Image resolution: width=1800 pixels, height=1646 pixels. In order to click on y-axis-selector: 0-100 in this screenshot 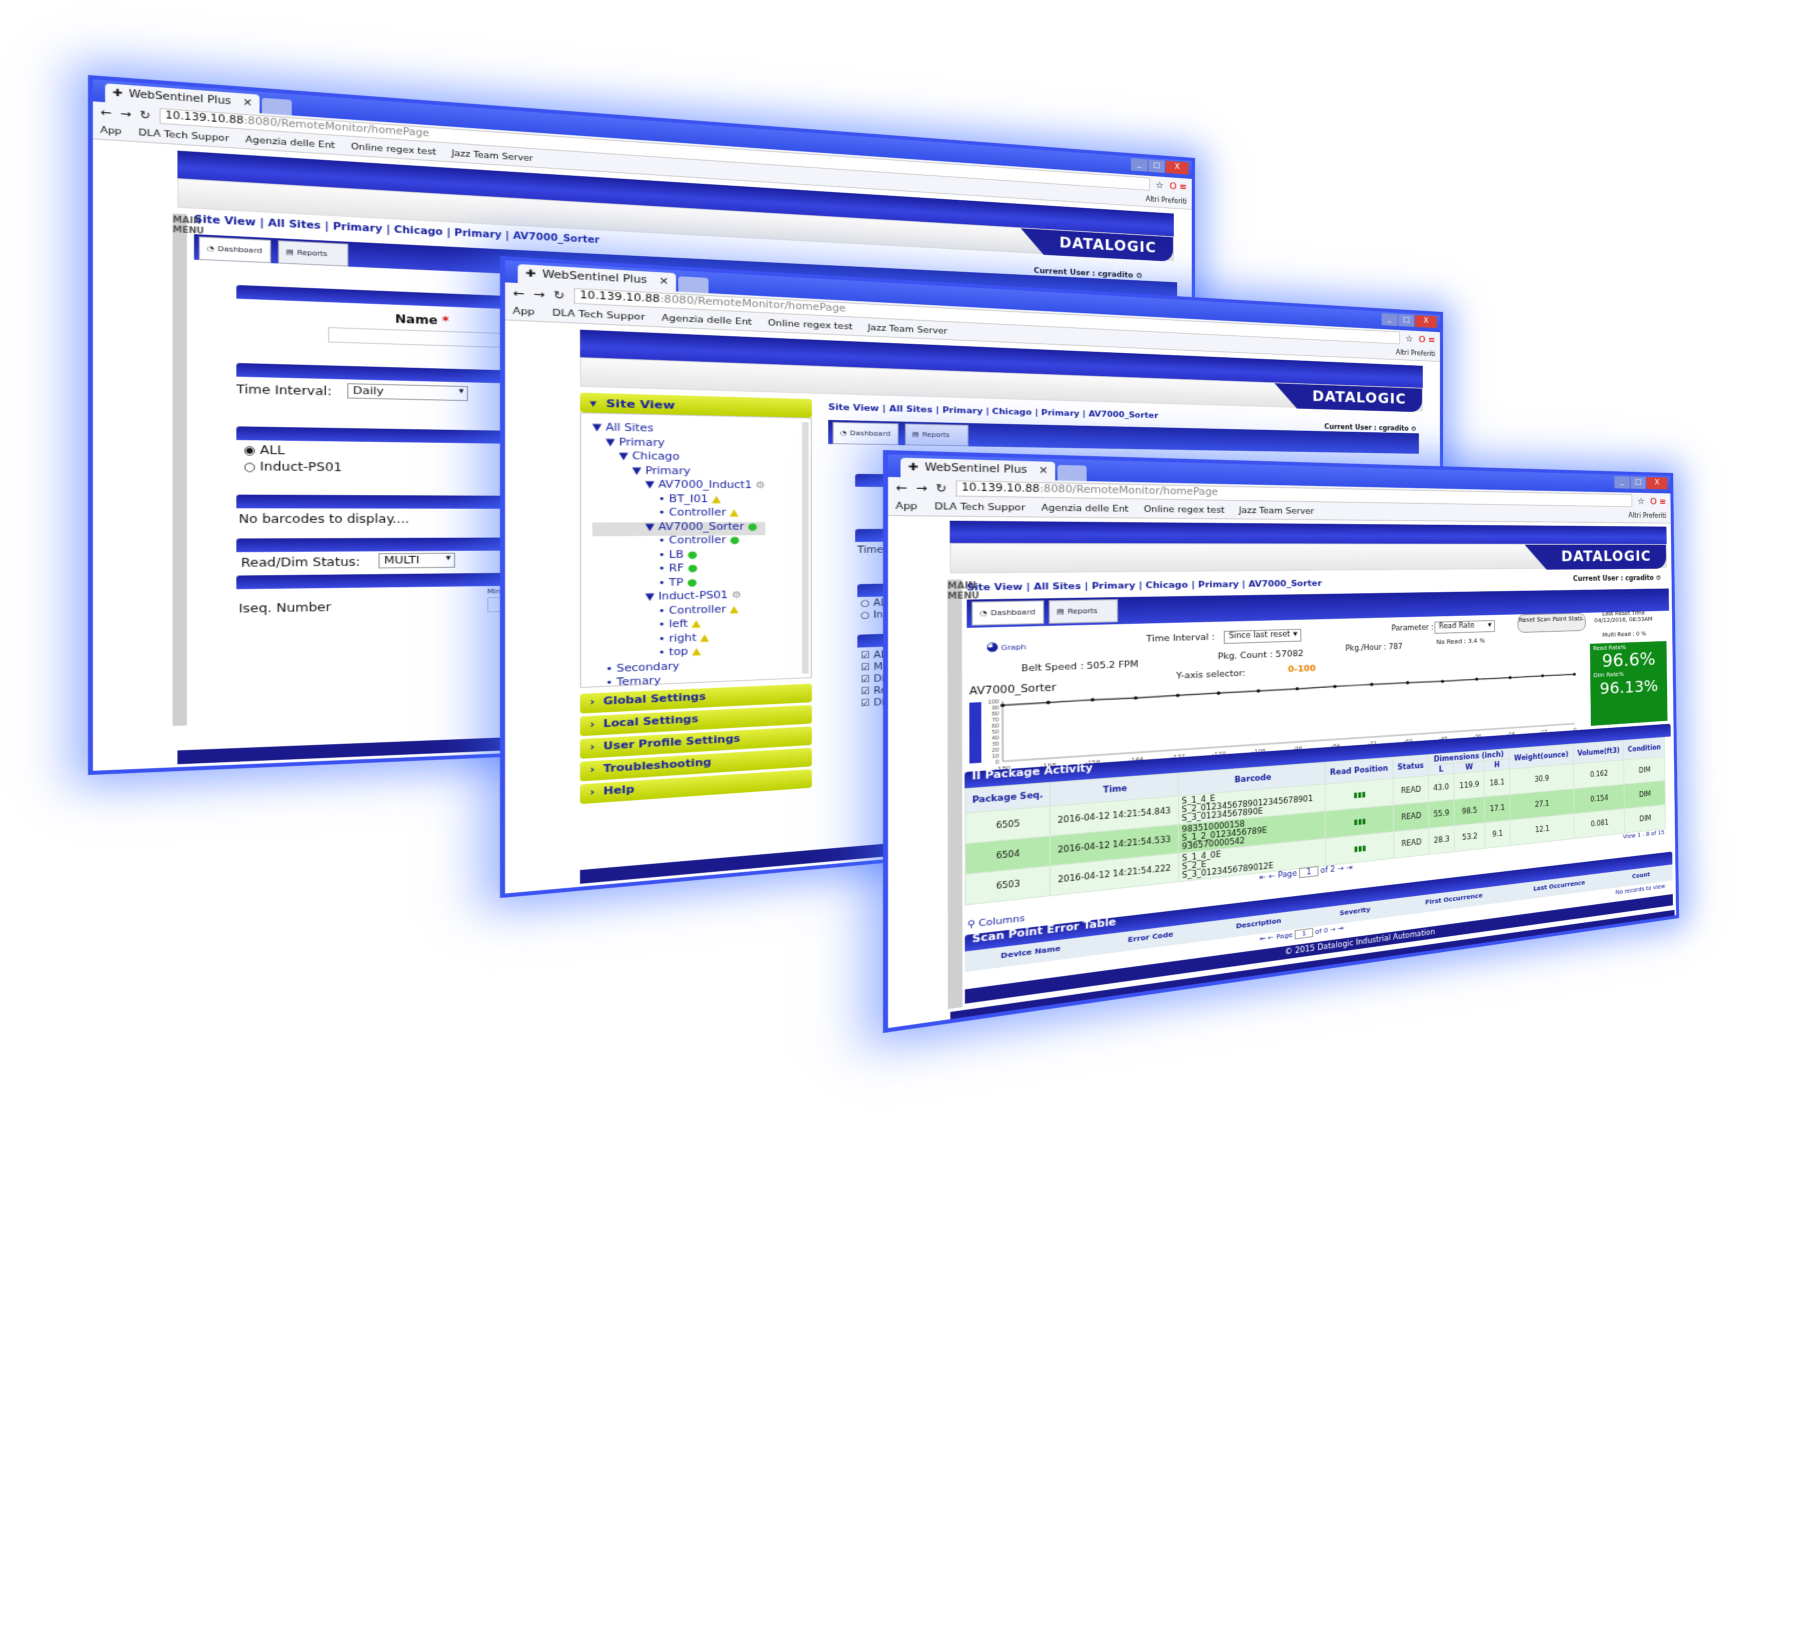, I will do `click(1302, 670)`.